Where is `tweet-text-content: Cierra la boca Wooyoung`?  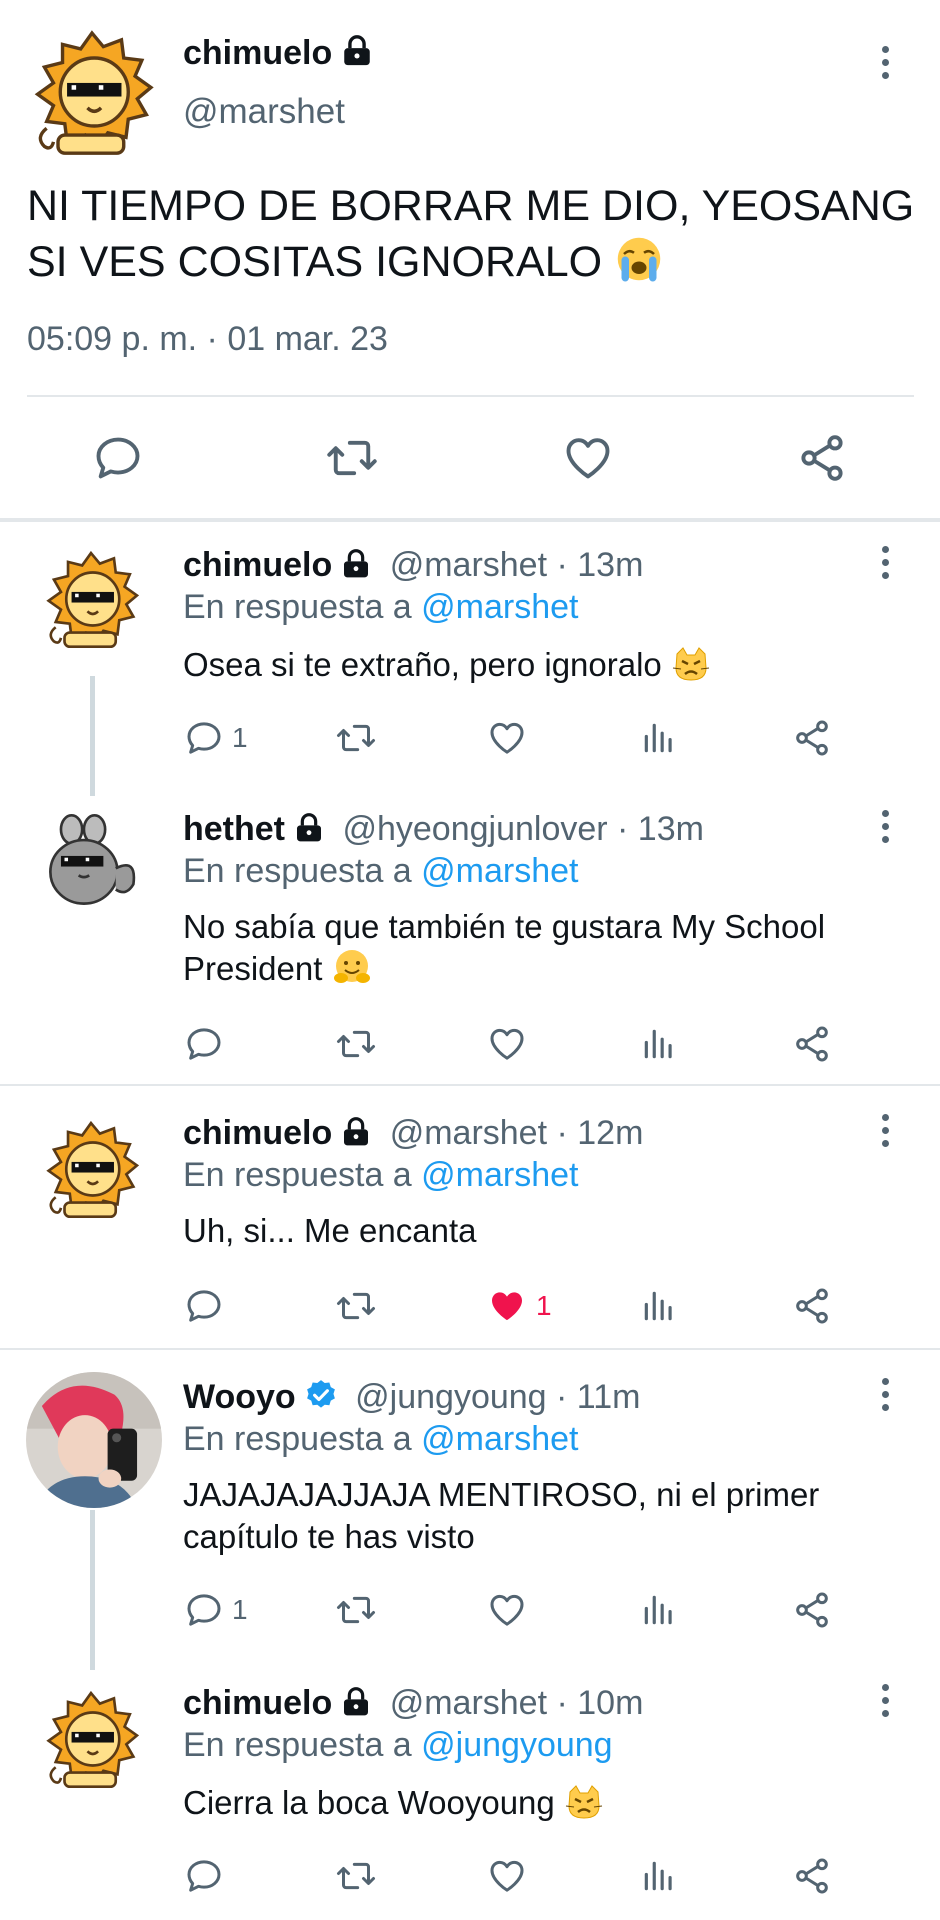 tweet-text-content: Cierra la boca Wooyoung is located at coordinates (369, 1802).